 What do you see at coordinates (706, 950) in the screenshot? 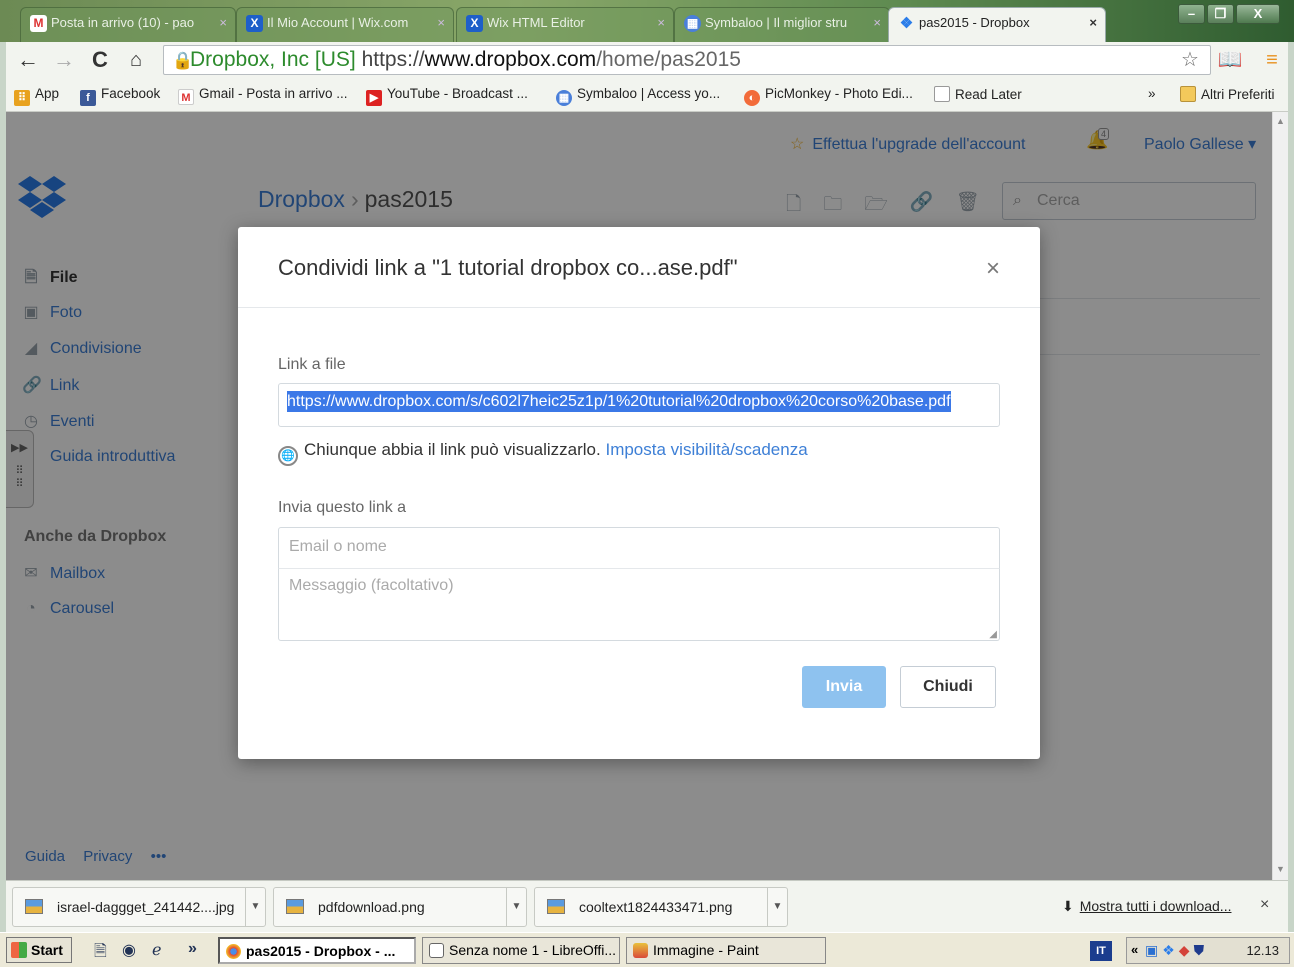
I see `task-label: Immagine - Paint` at bounding box center [706, 950].